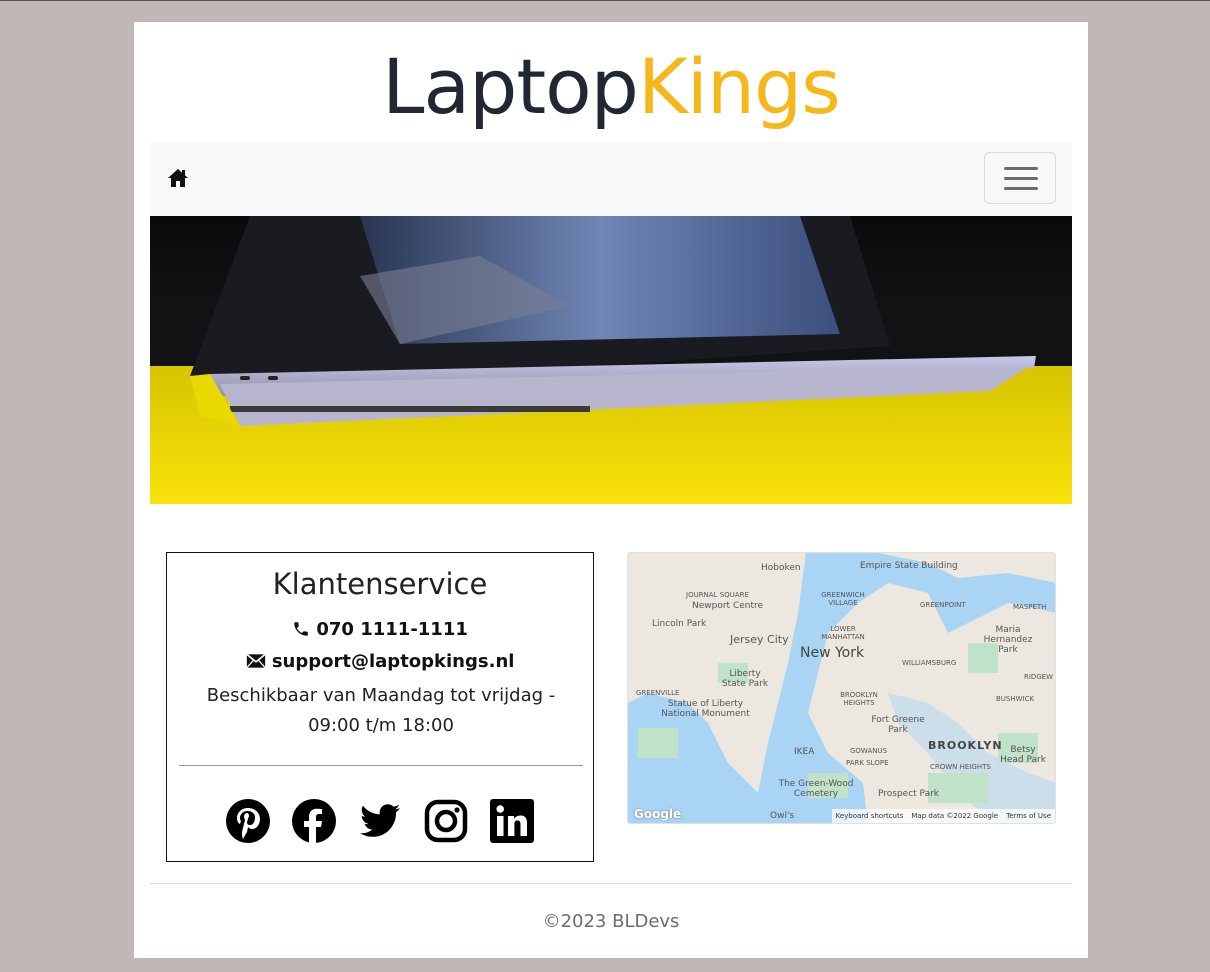 The height and width of the screenshot is (972, 1210). Describe the element at coordinates (960, 767) in the screenshot. I see `map-label: CROWN HEIGHTS` at that location.